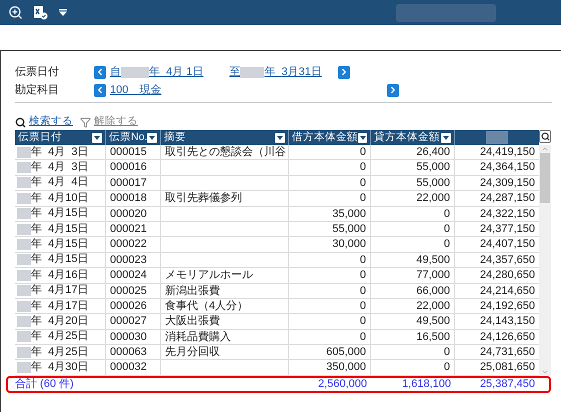  Describe the element at coordinates (85, 122) in the screenshot. I see `filter-clear-icon` at that location.